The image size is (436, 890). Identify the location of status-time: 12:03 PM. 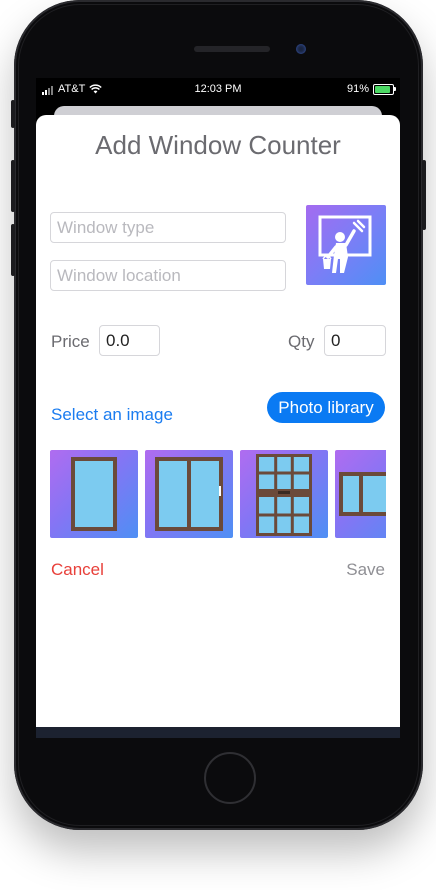
(218, 89).